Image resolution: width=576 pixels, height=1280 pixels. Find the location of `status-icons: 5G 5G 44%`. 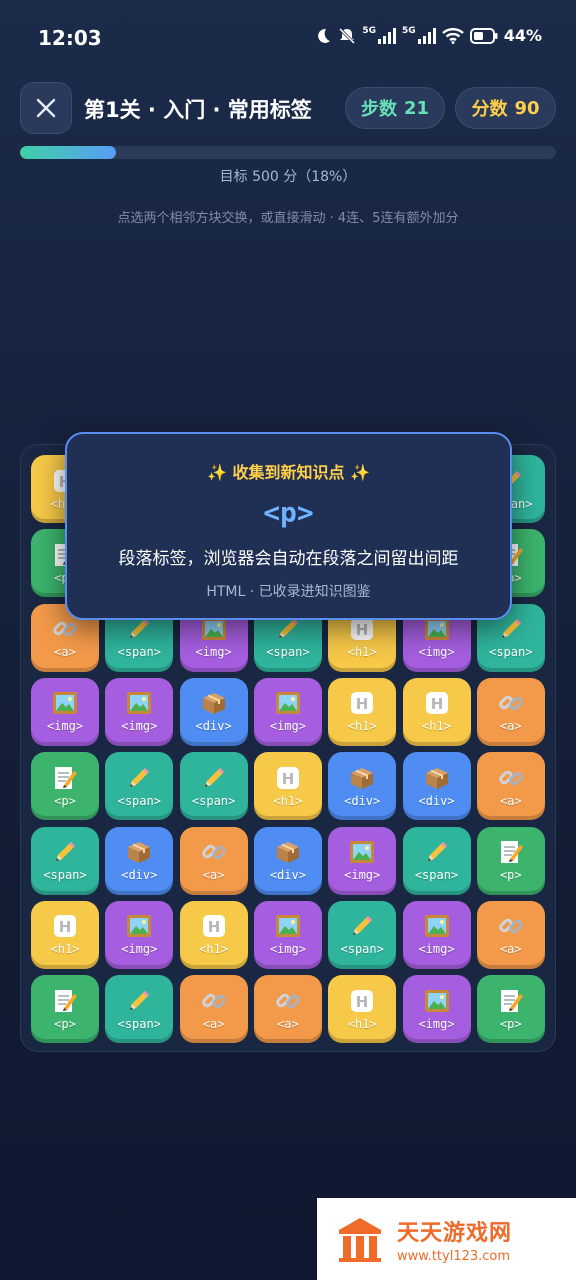

status-icons: 5G 5G 44% is located at coordinates (428, 35).